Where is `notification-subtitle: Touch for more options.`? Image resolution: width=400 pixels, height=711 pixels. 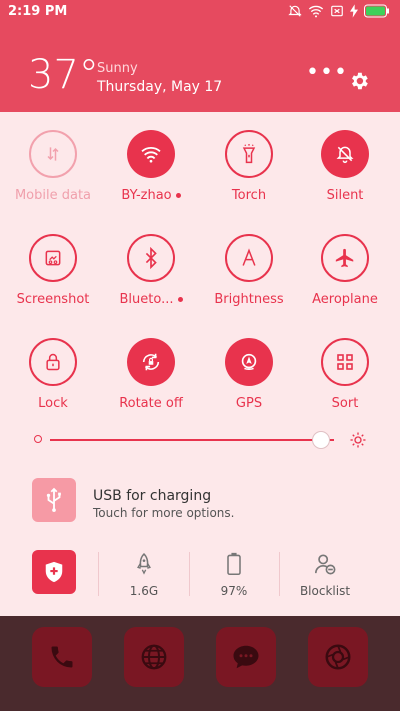
notification-subtitle: Touch for more options. is located at coordinates (164, 513).